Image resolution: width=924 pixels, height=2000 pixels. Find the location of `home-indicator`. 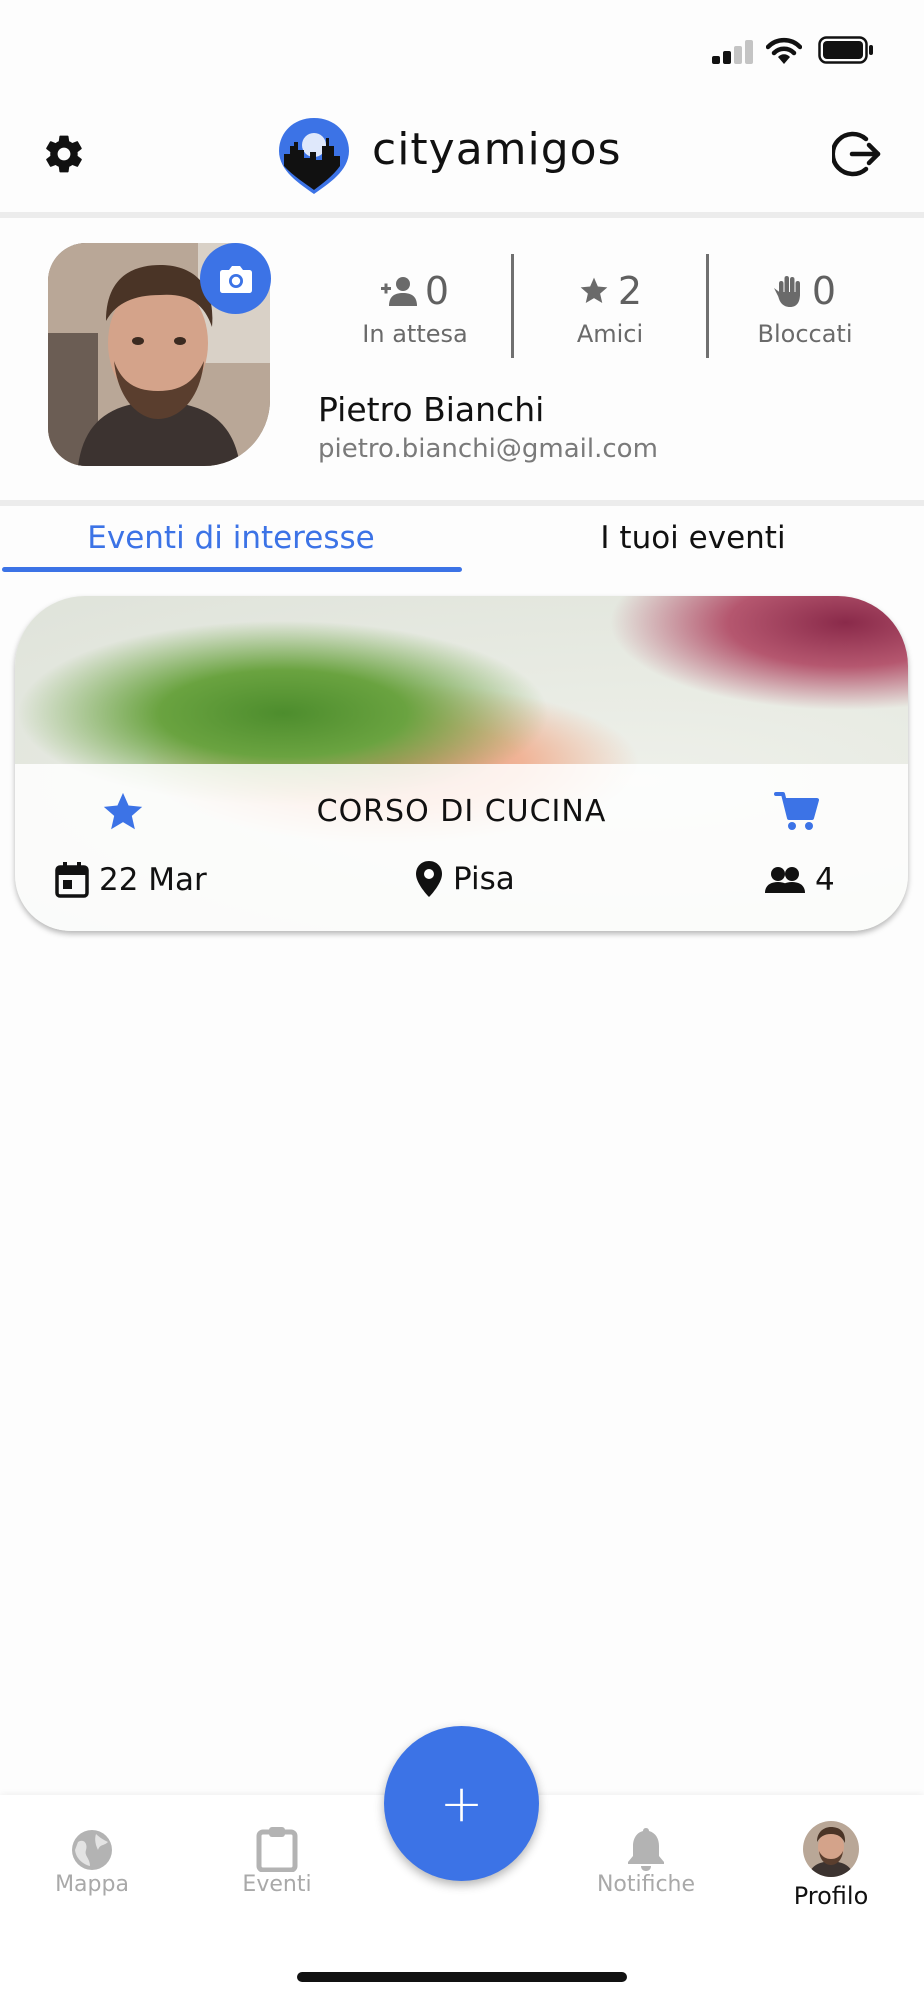

home-indicator is located at coordinates (462, 1977).